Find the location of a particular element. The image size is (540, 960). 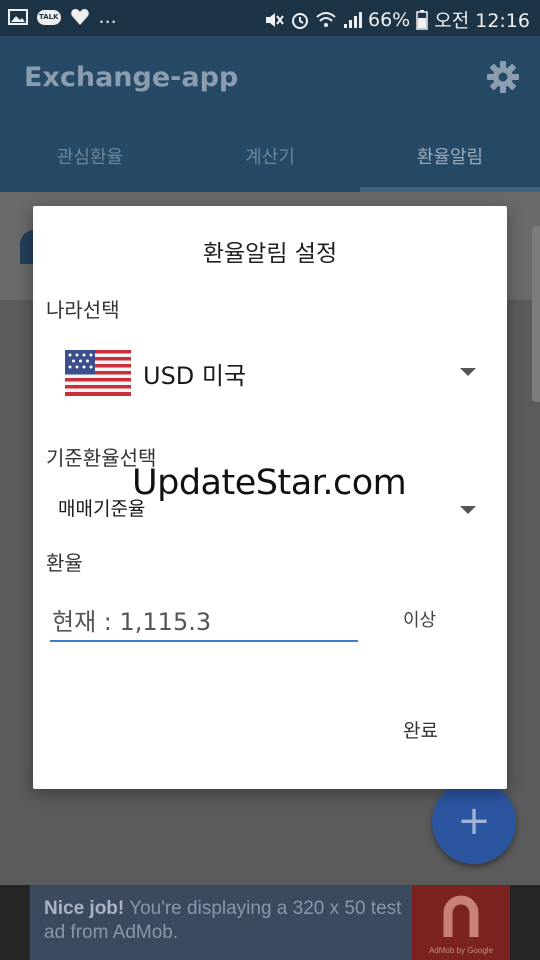

admob-label: AdMob by Google is located at coordinates (461, 950).